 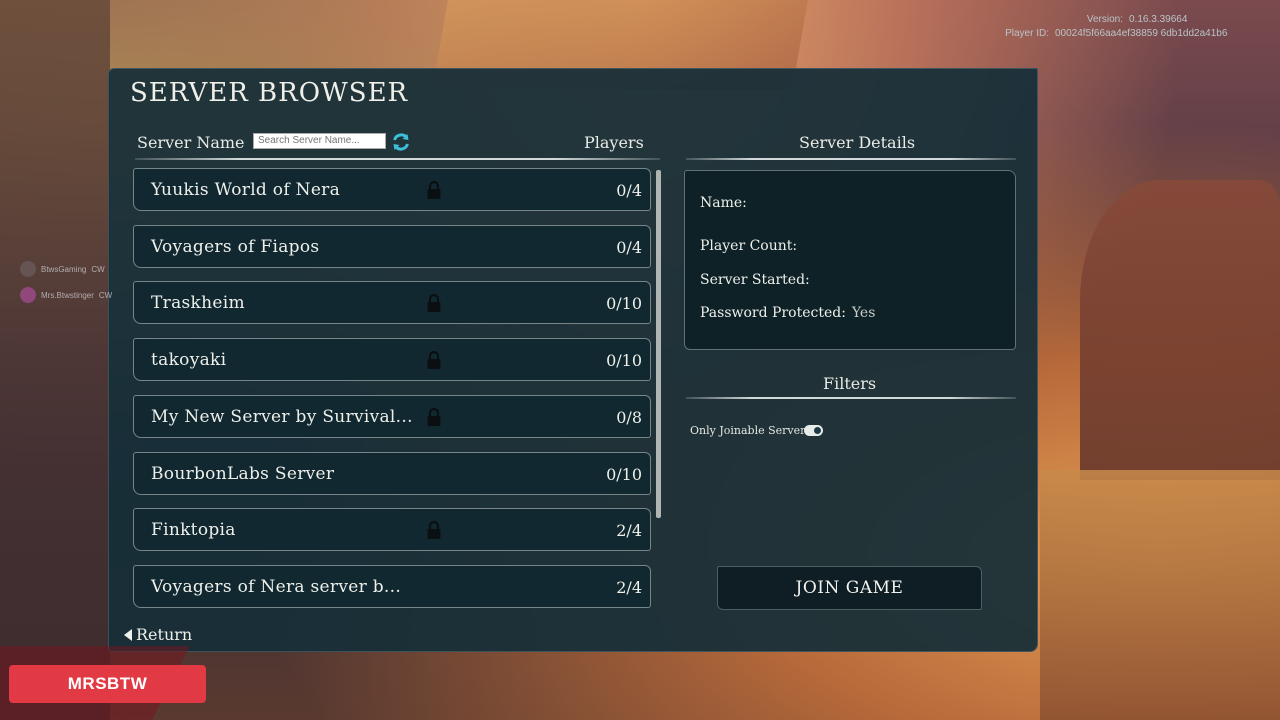 What do you see at coordinates (243, 474) in the screenshot?
I see `server-name: BourbonLabs Server` at bounding box center [243, 474].